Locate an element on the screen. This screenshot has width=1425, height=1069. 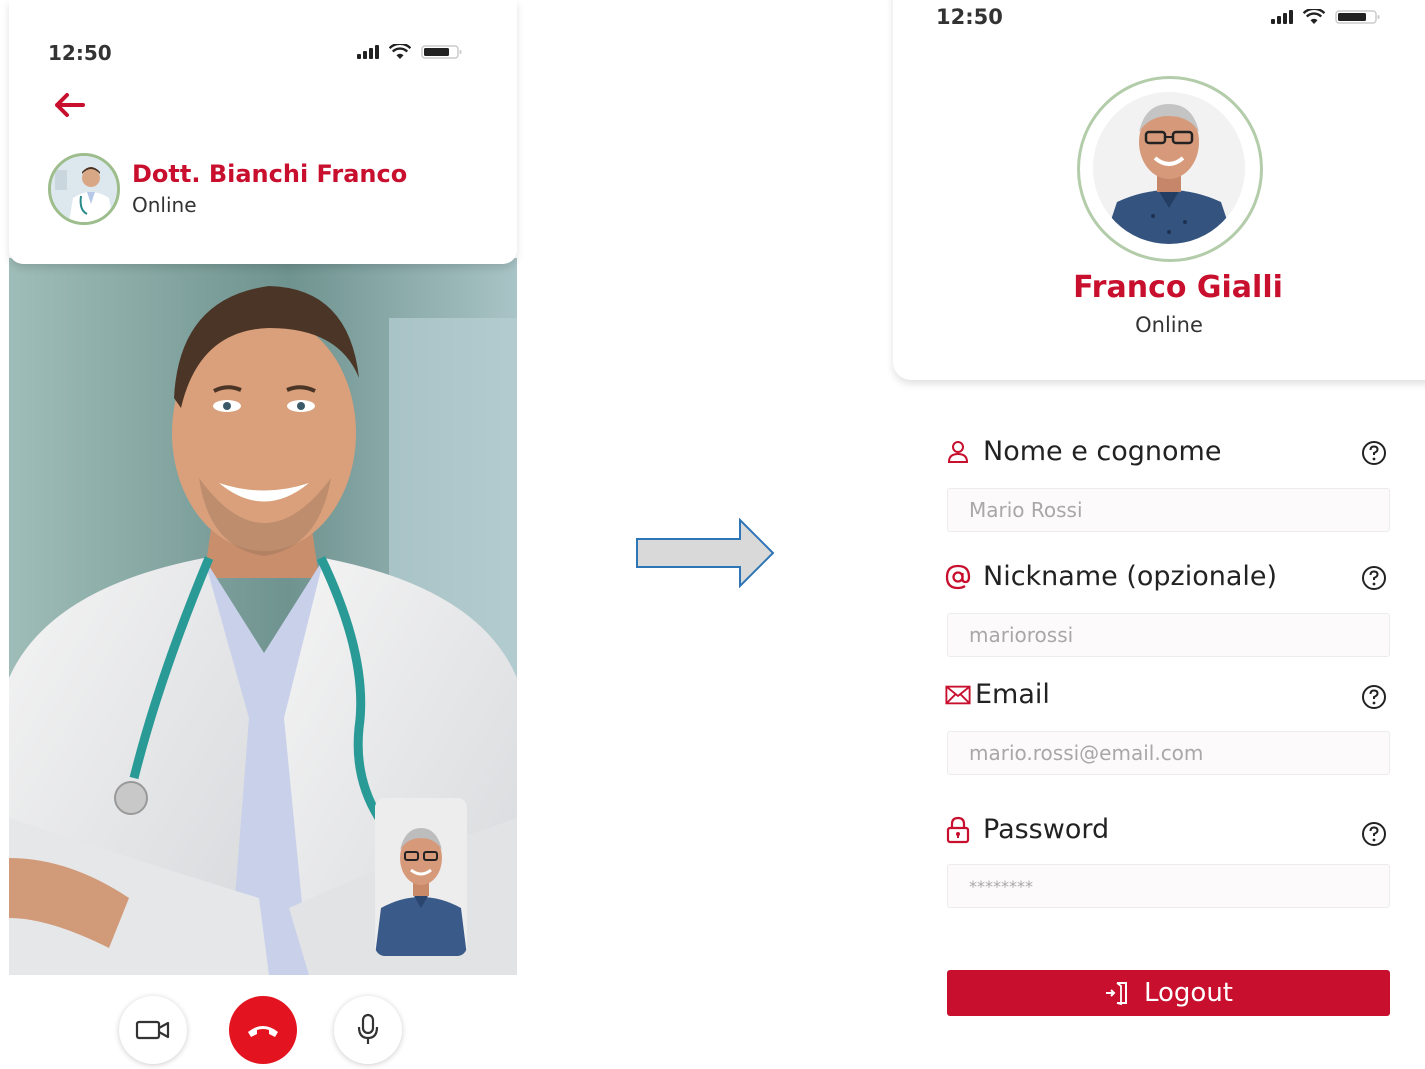
status-icons-left is located at coordinates (410, 52).